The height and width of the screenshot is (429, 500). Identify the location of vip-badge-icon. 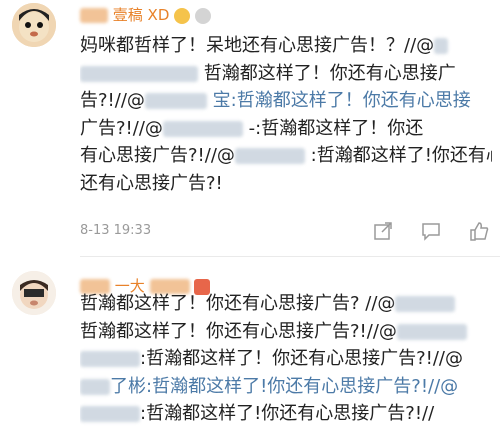
(182, 15).